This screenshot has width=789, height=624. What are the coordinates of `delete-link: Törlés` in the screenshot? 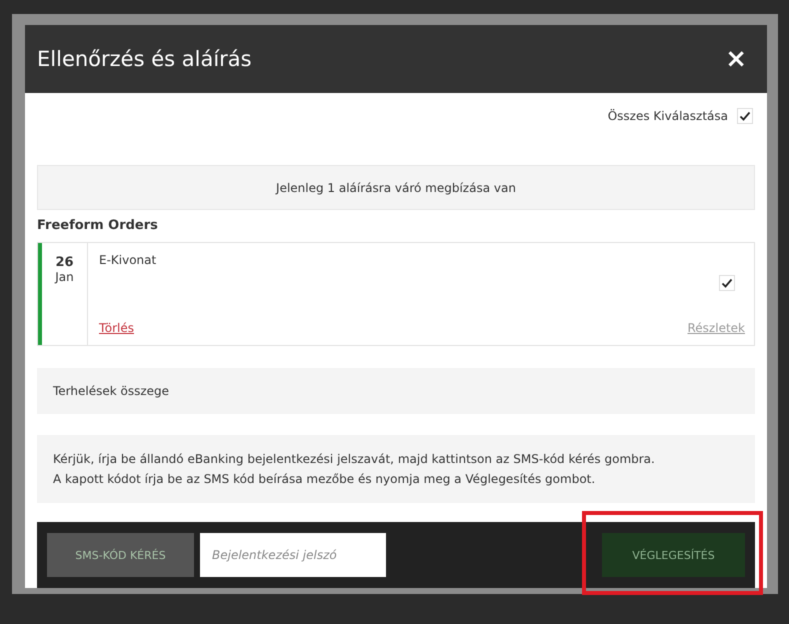 It's located at (116, 328).